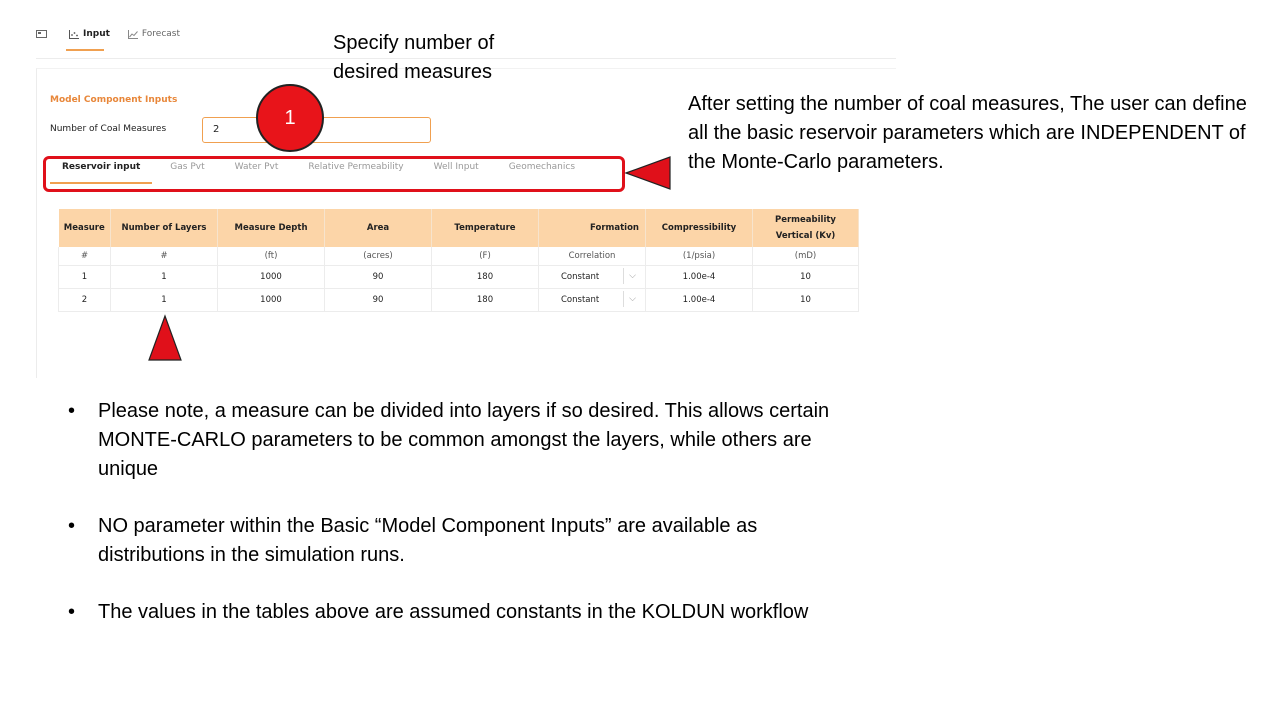  I want to click on col-header-area: Area, so click(378, 228).